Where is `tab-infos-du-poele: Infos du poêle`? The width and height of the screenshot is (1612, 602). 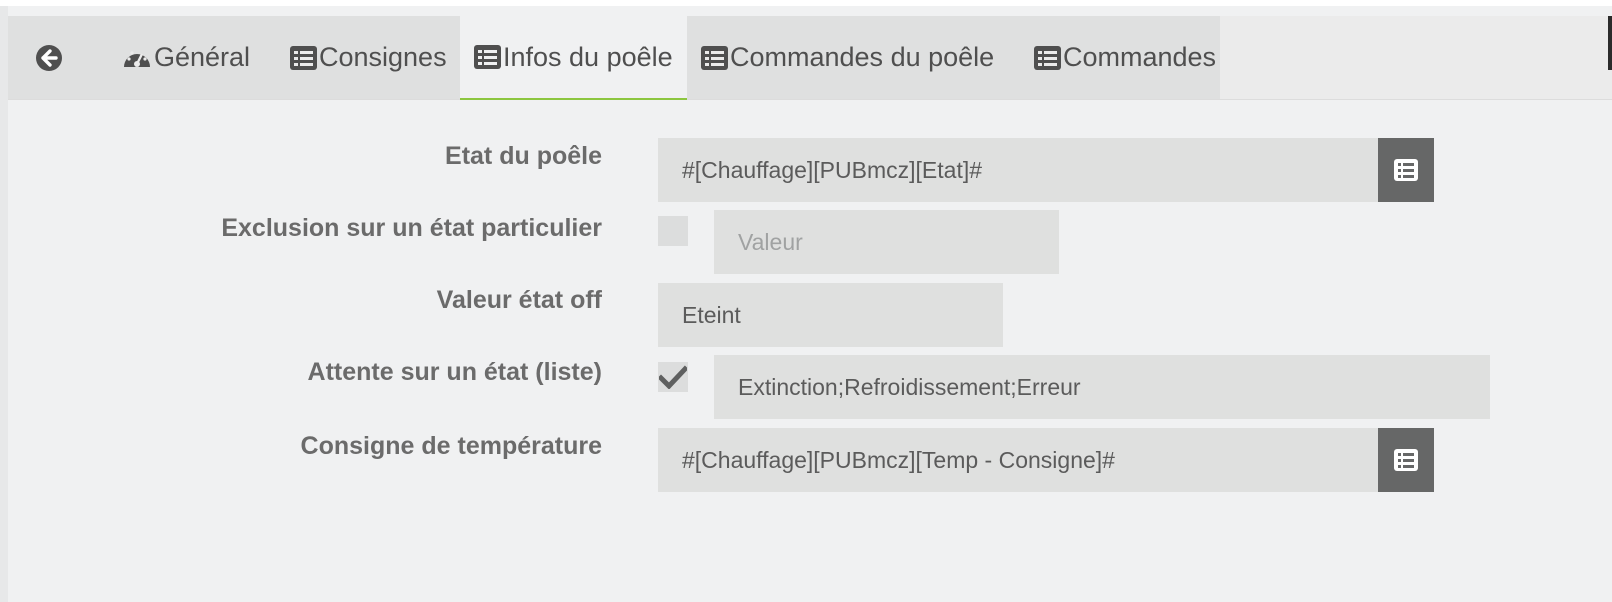 tab-infos-du-poele: Infos du poêle is located at coordinates (573, 58).